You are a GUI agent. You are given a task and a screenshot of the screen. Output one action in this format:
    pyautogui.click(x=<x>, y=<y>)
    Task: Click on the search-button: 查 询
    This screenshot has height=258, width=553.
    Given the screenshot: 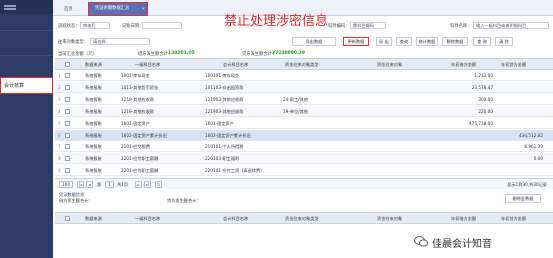 What is the action you would take?
    pyautogui.click(x=482, y=41)
    